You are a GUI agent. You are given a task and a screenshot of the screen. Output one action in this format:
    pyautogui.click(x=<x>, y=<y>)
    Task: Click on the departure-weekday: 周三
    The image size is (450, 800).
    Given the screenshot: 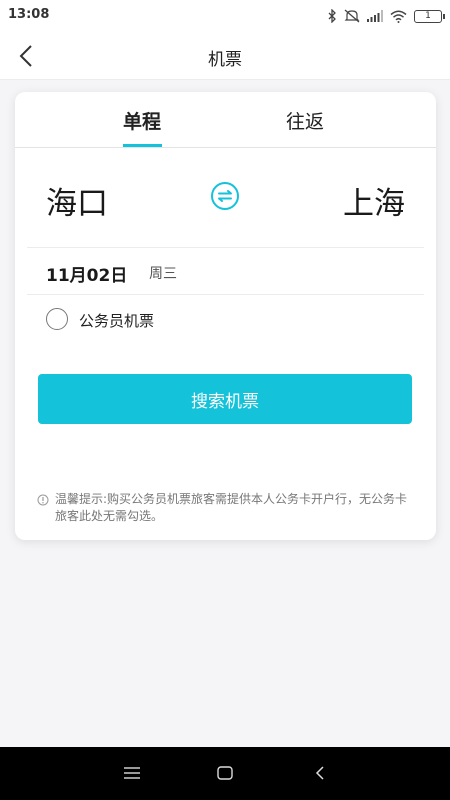 What is the action you would take?
    pyautogui.click(x=163, y=274)
    